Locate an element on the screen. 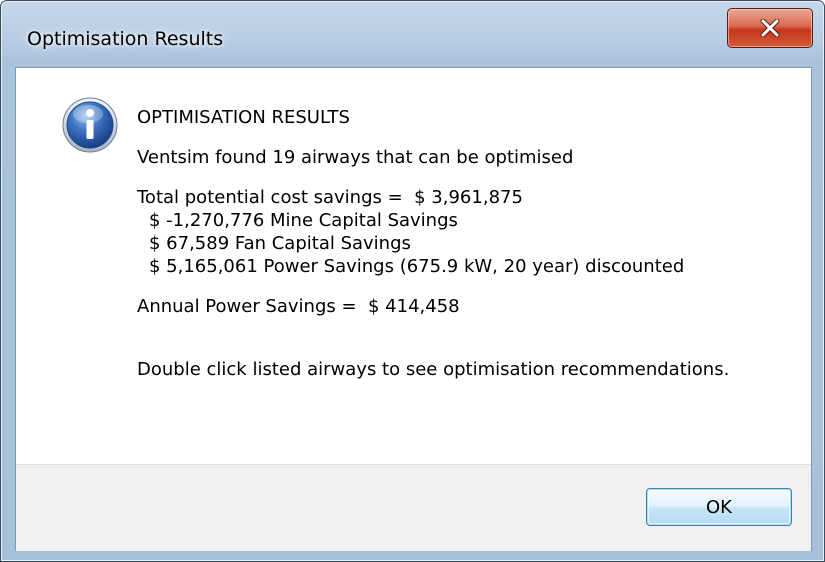 This screenshot has height=562, width=825. ok-button: OK is located at coordinates (719, 507).